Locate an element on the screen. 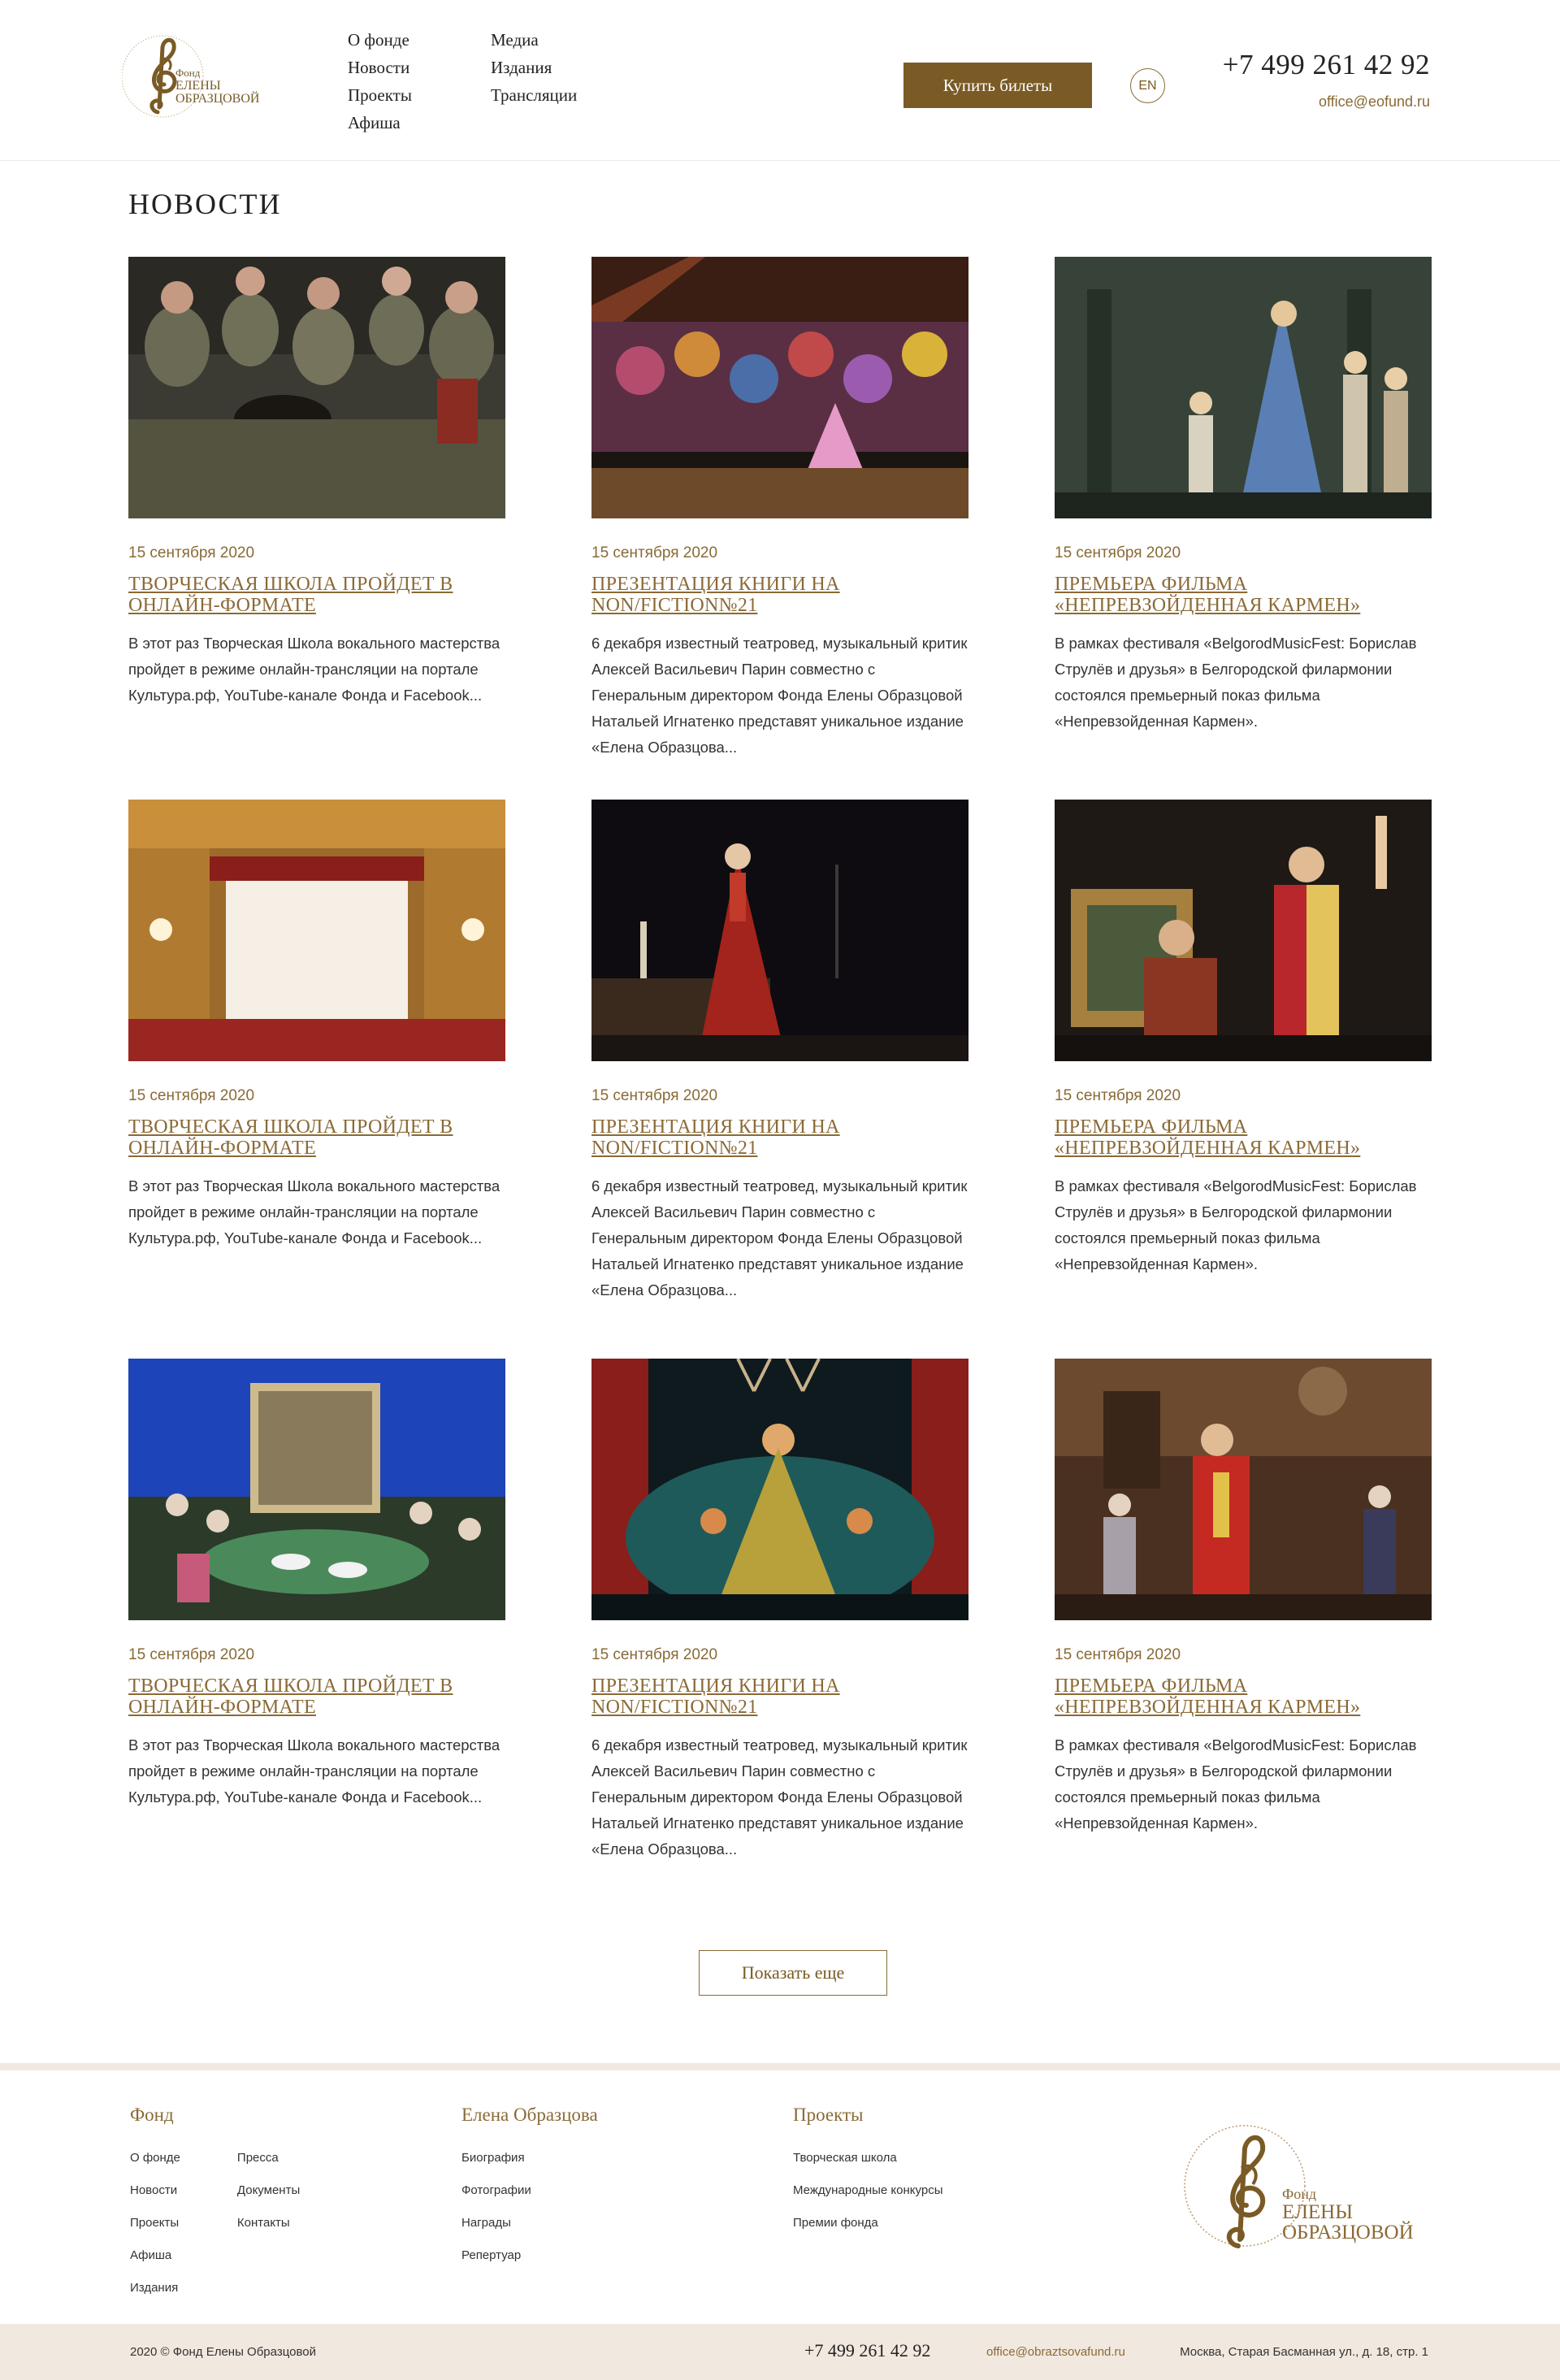  nav-news: Новости is located at coordinates (380, 68).